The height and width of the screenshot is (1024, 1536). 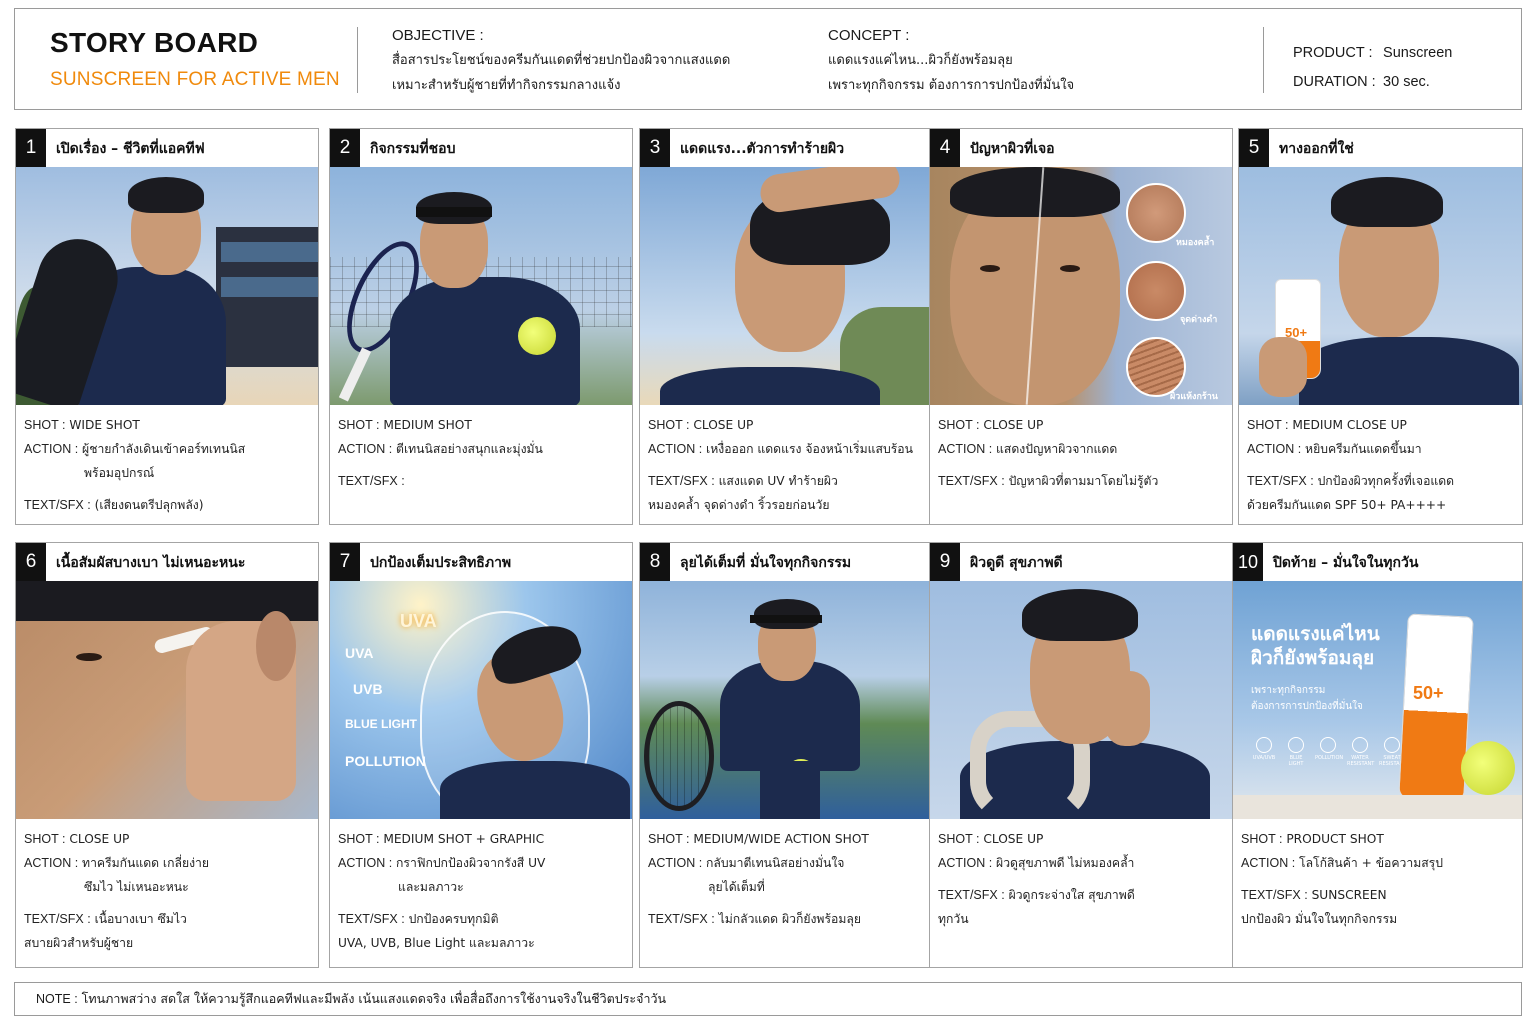 What do you see at coordinates (809, 449) in the screenshot?
I see `action-value: เหงื่อออก แดดแรง จ้องหน้าเริ่มแสบร้อน` at bounding box center [809, 449].